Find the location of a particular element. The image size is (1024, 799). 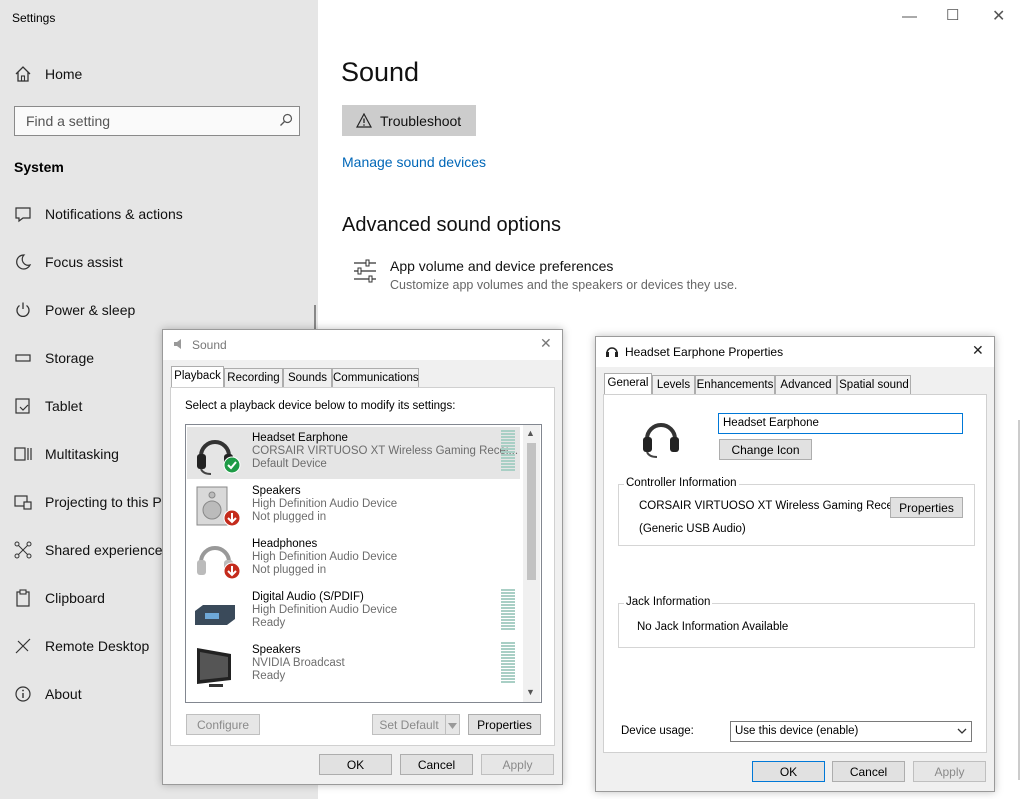

properties-apply-button: Apply is located at coordinates (949, 771).